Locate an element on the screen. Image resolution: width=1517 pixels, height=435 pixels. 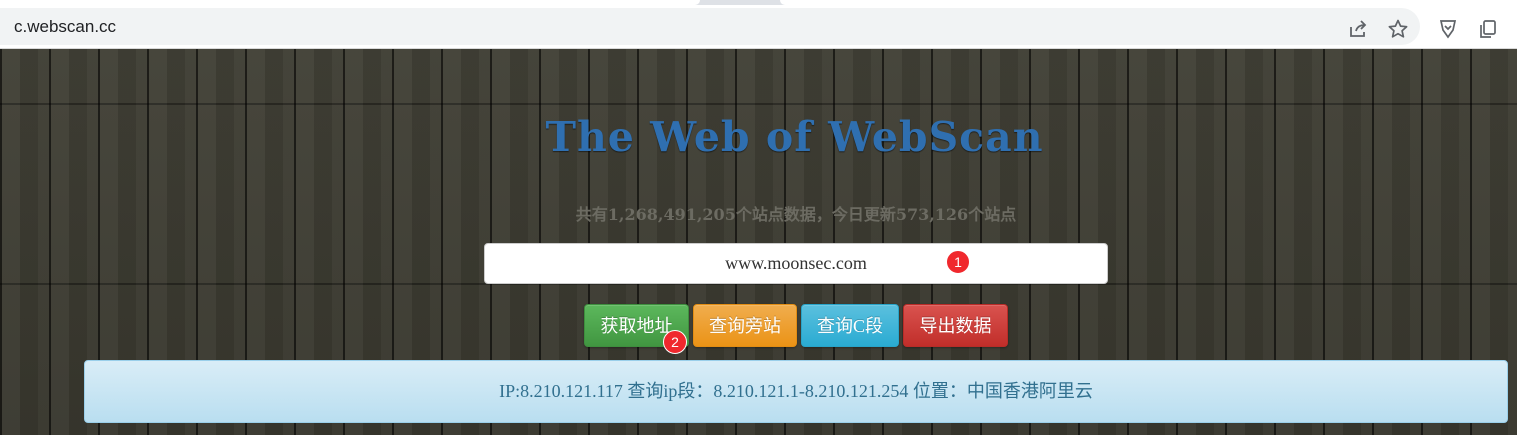
domain-search-input: www.moonsec.com is located at coordinates (796, 263).